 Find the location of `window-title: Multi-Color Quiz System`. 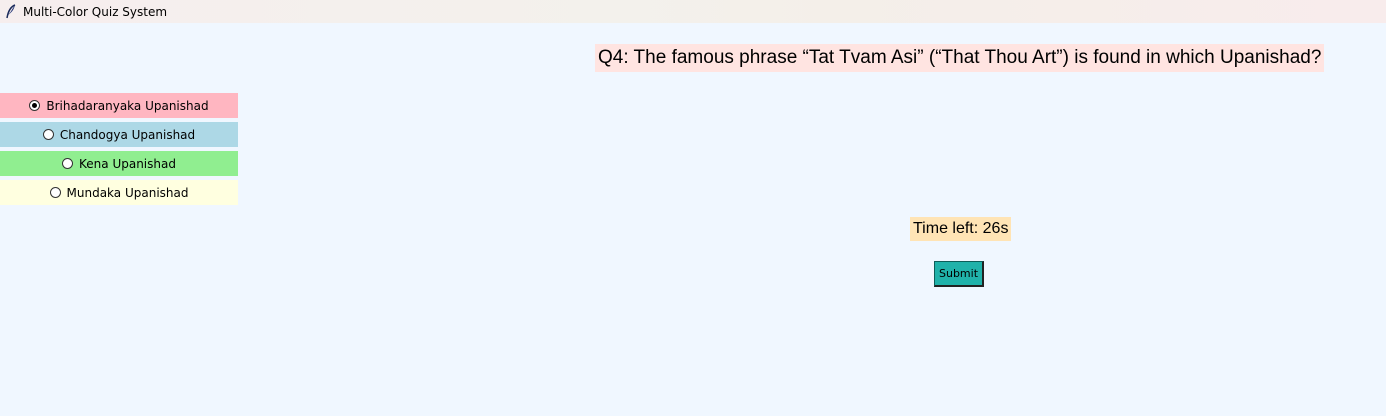

window-title: Multi-Color Quiz System is located at coordinates (95, 11).